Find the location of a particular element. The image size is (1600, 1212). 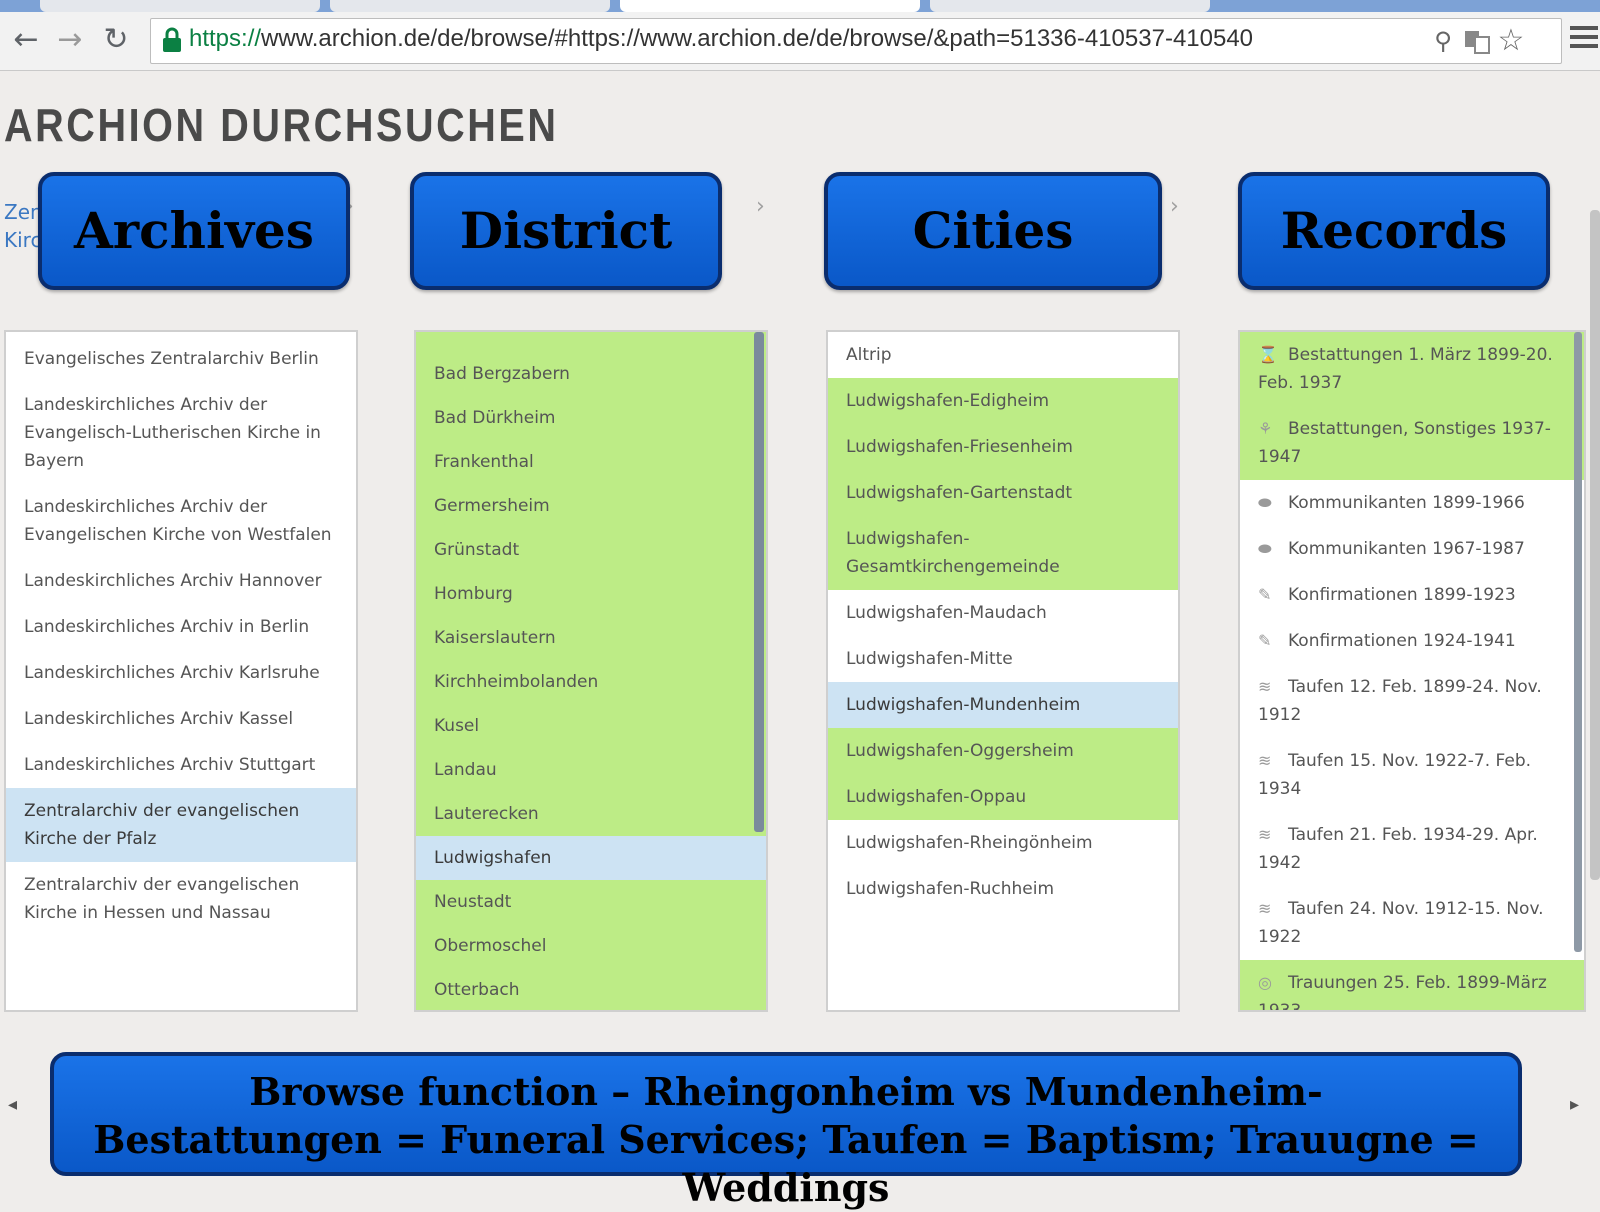

menu-icon is located at coordinates (1584, 40).